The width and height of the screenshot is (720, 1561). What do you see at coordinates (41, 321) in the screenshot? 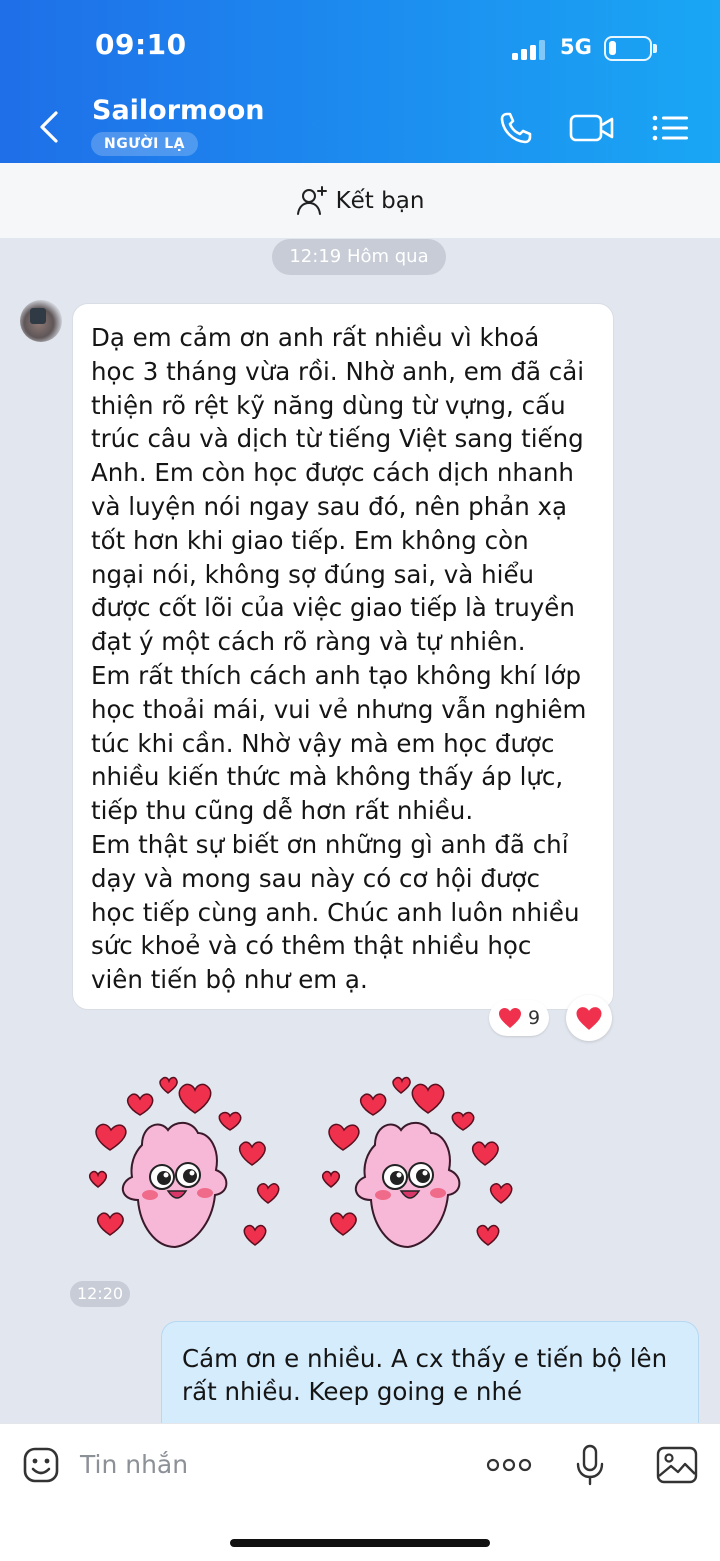
I see `avatar` at bounding box center [41, 321].